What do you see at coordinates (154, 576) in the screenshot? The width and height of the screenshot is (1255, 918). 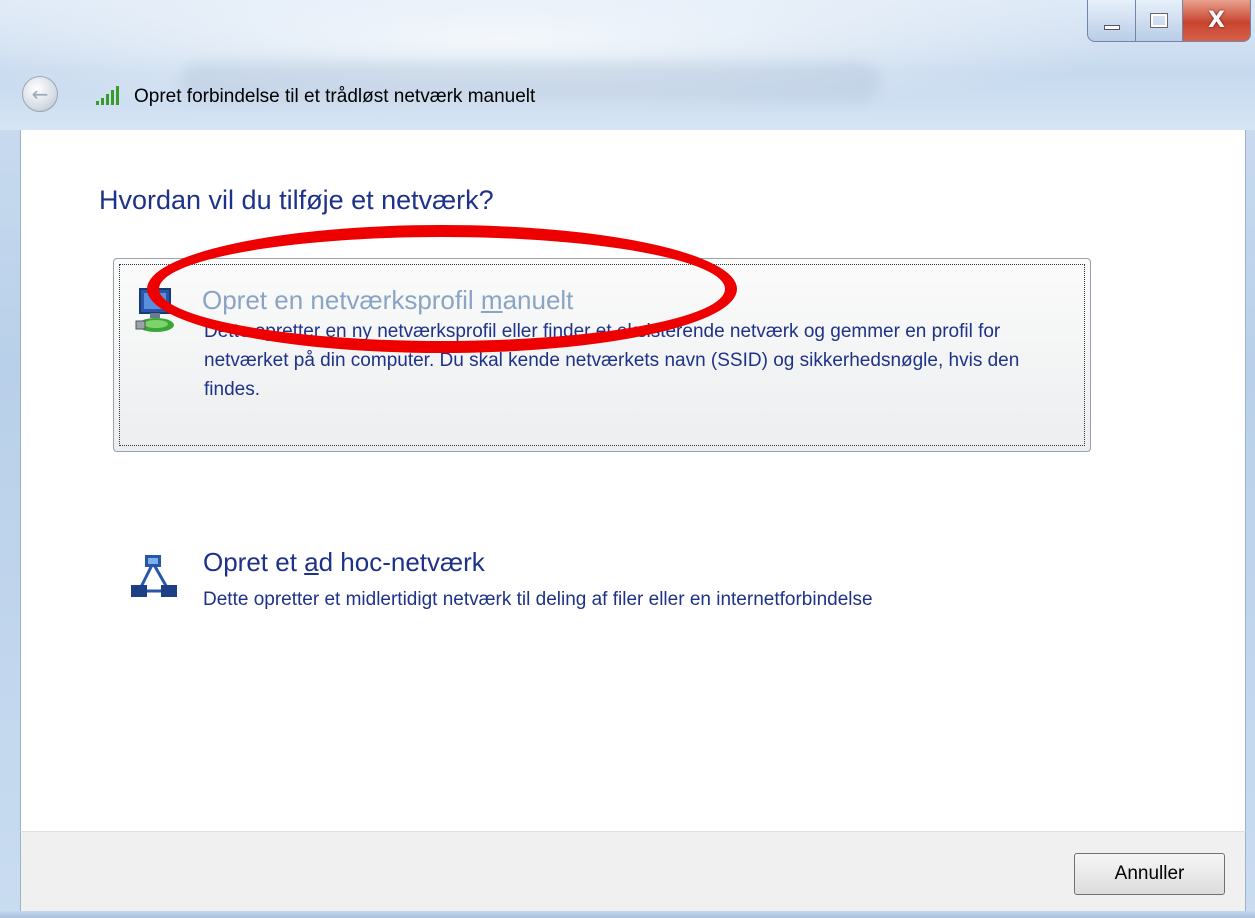 I see `ad-hoc-network-icon` at bounding box center [154, 576].